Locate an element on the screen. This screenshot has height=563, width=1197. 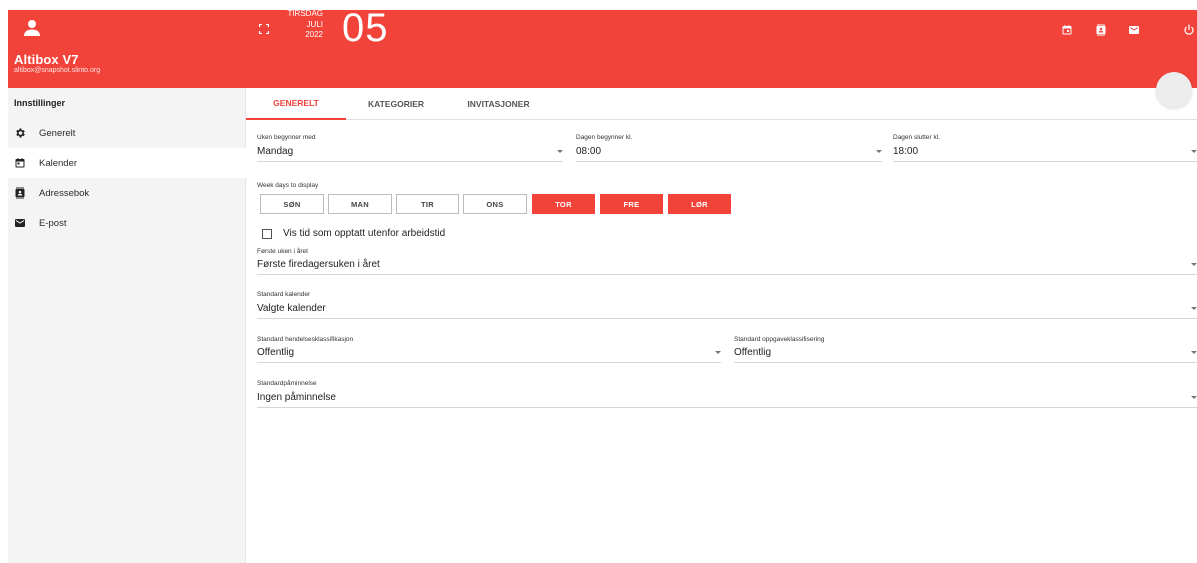
week-start-value: Mandag is located at coordinates (275, 151).